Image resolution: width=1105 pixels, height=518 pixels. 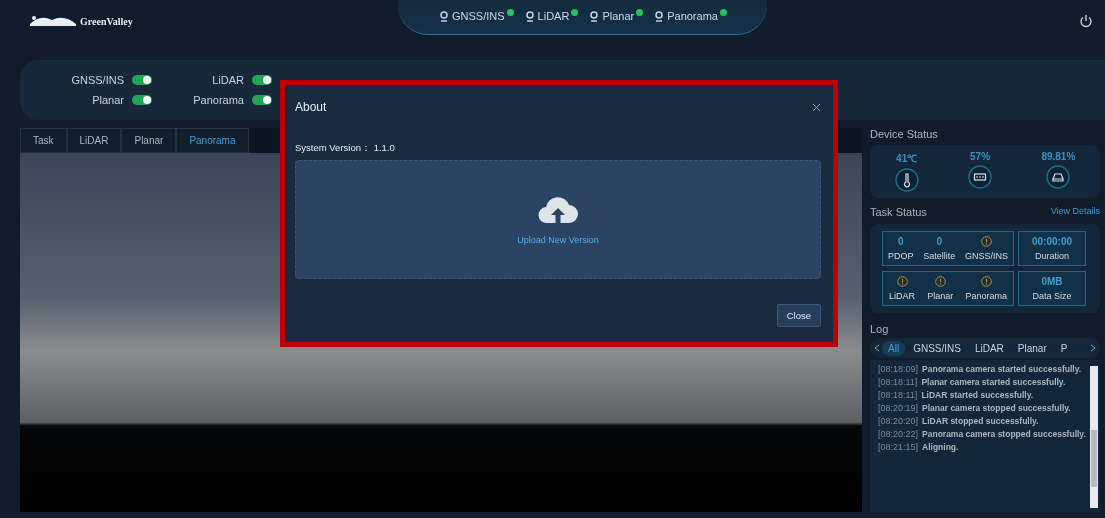 I want to click on device-value: 57%, so click(x=980, y=156).